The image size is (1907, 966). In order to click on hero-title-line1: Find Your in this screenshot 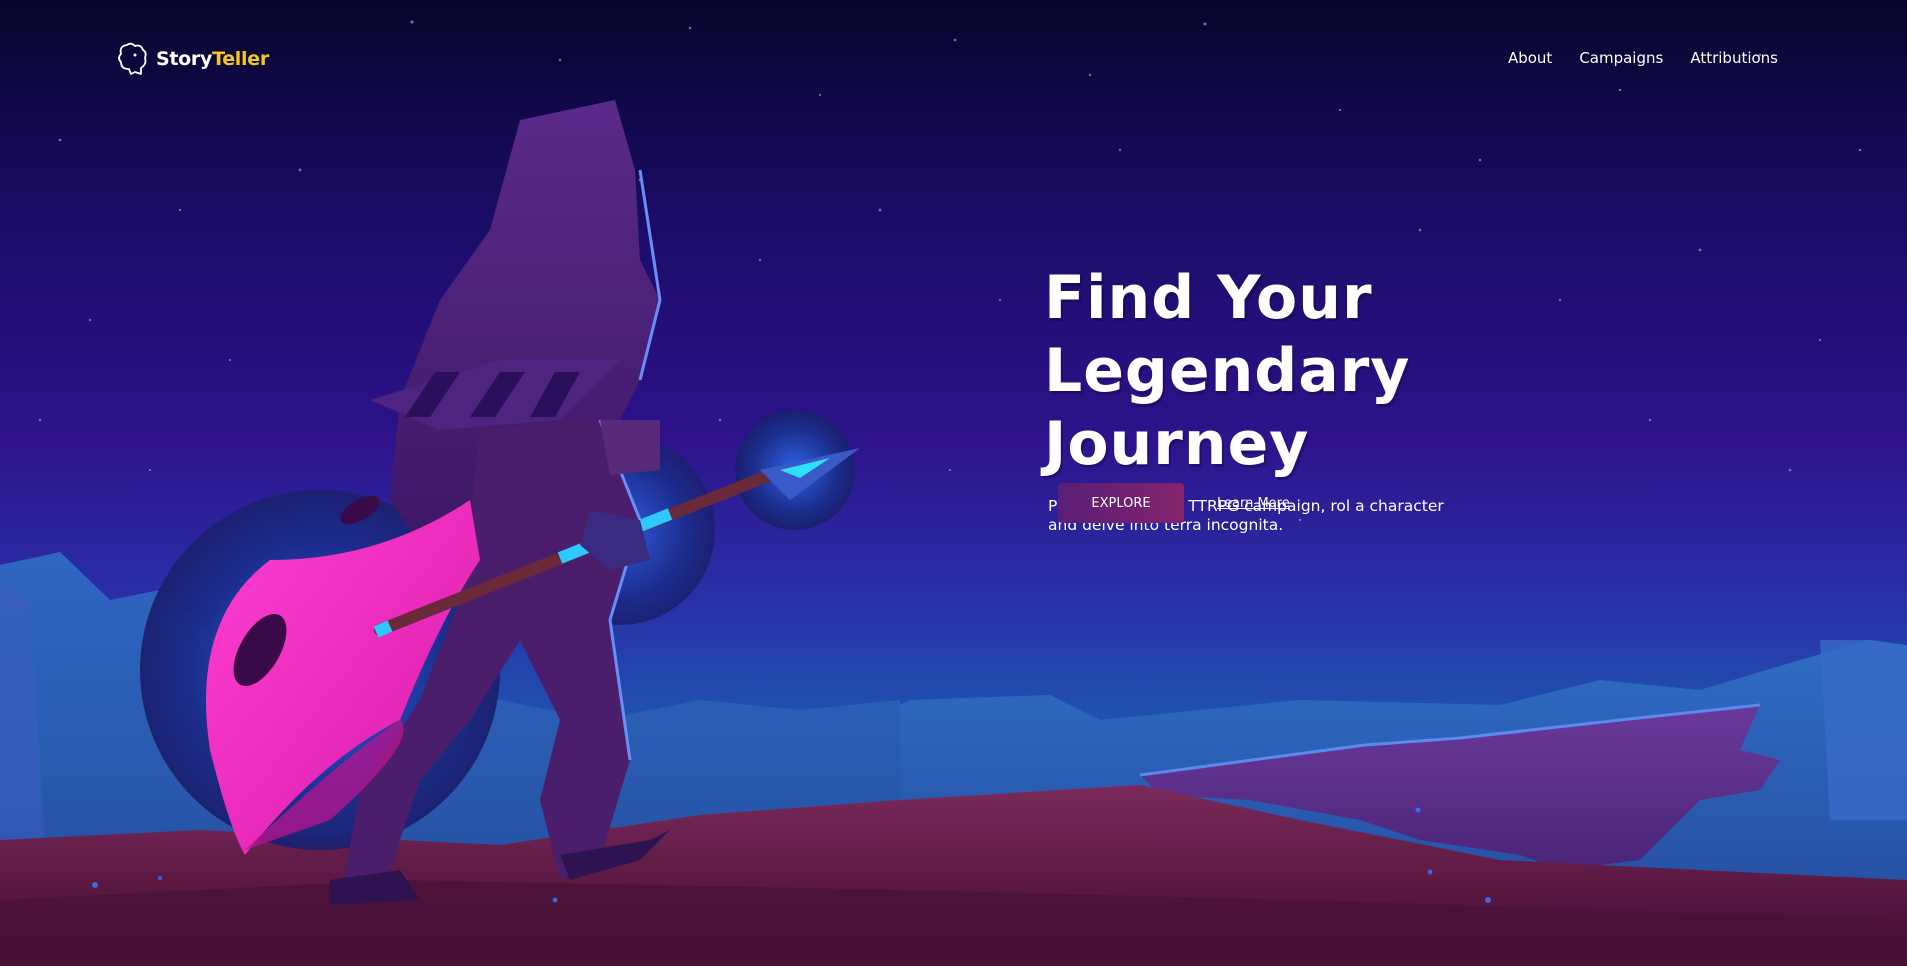, I will do `click(1208, 298)`.